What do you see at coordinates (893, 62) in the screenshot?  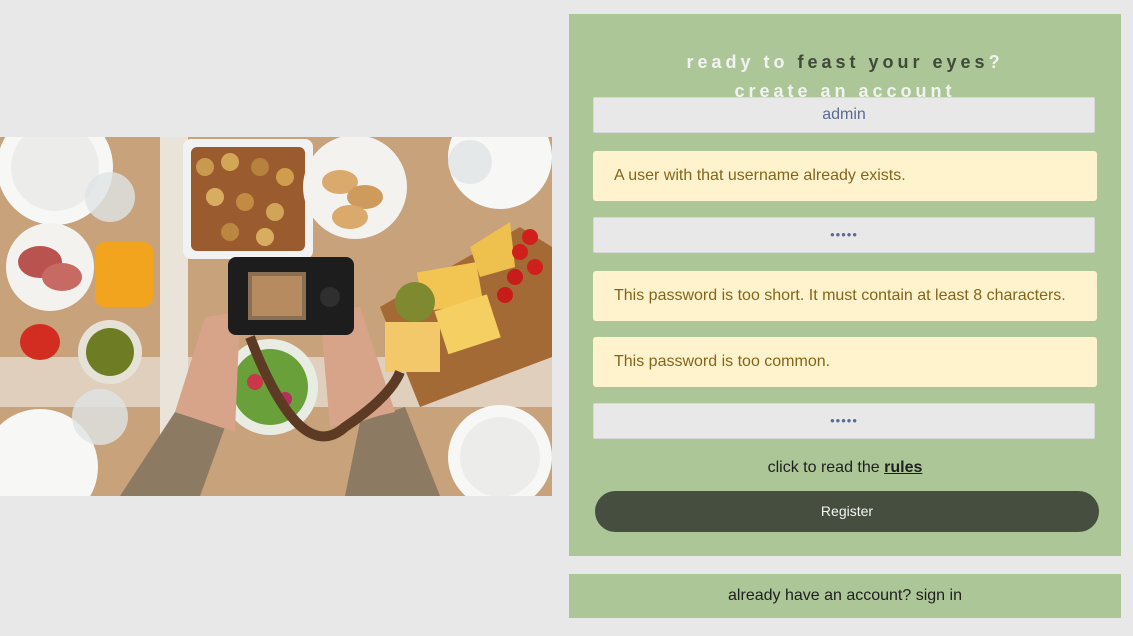 I see `title-part-feast: feast your eyes` at bounding box center [893, 62].